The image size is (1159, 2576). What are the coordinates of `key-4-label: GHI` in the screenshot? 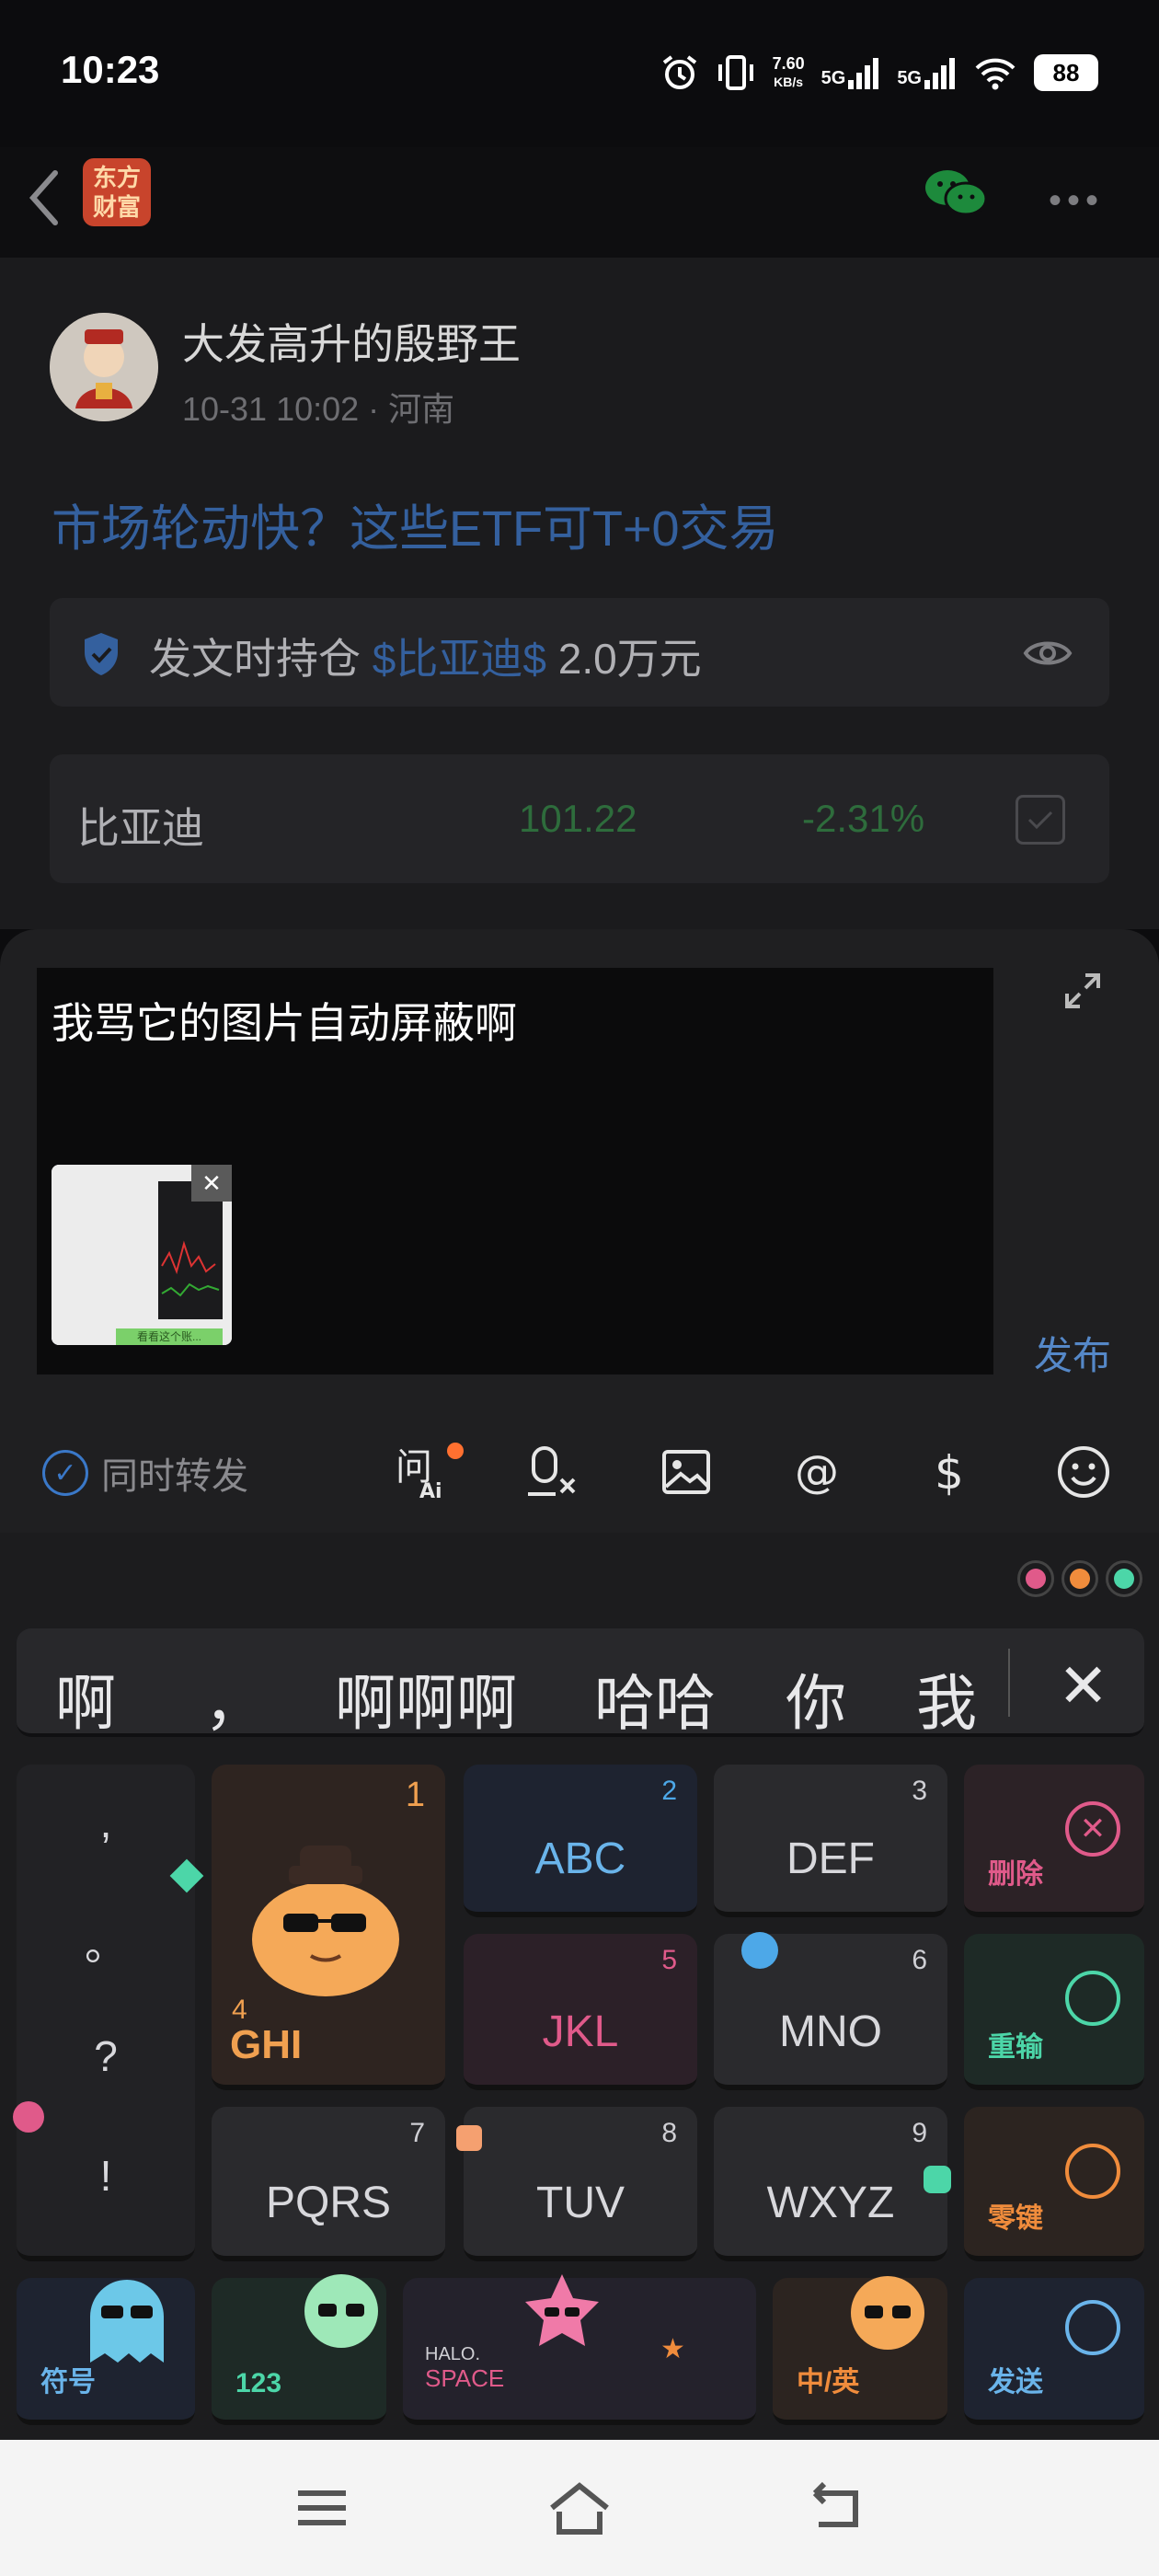 It's located at (266, 2044).